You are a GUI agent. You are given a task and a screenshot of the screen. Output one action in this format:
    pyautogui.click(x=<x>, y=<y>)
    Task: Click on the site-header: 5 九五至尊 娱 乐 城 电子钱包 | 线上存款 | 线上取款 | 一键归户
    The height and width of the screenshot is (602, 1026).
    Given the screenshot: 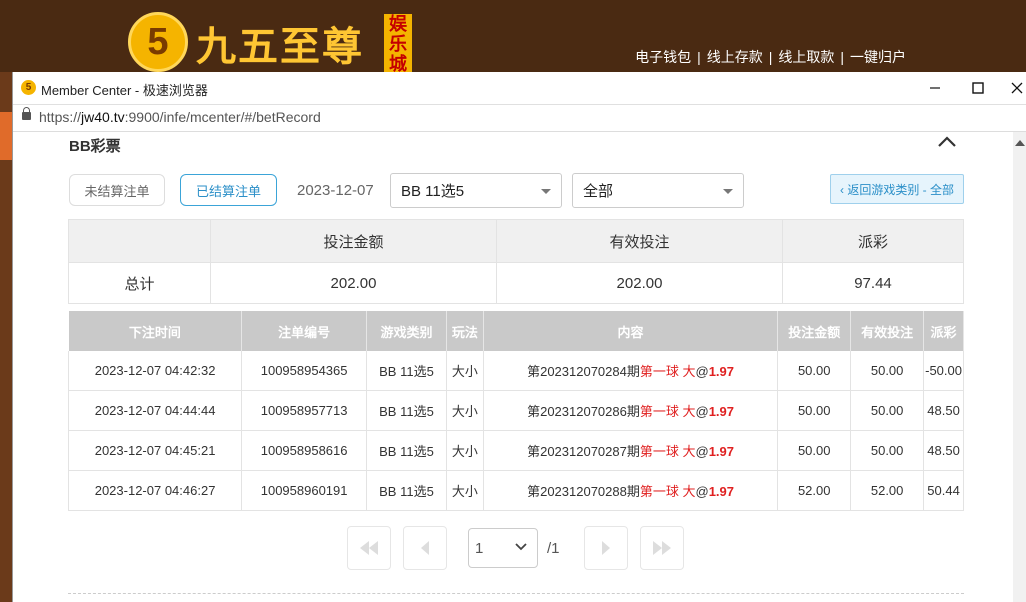 What is the action you would take?
    pyautogui.click(x=513, y=37)
    